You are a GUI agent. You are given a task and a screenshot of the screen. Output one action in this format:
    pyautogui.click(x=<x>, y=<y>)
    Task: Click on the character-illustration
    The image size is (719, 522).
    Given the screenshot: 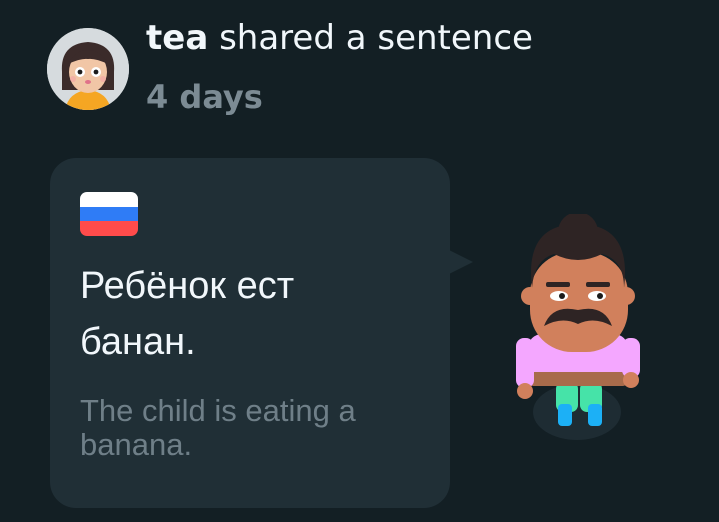 What is the action you would take?
    pyautogui.click(x=578, y=333)
    